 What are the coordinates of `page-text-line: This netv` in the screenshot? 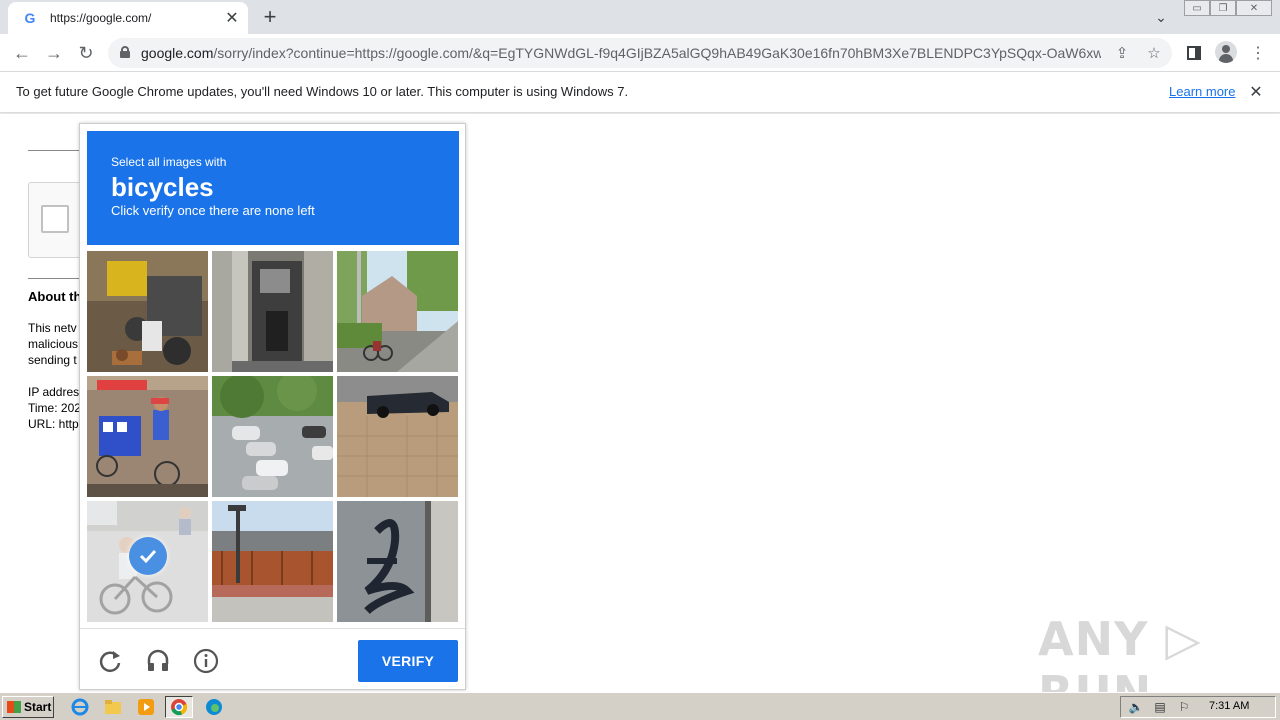 It's located at (52, 328).